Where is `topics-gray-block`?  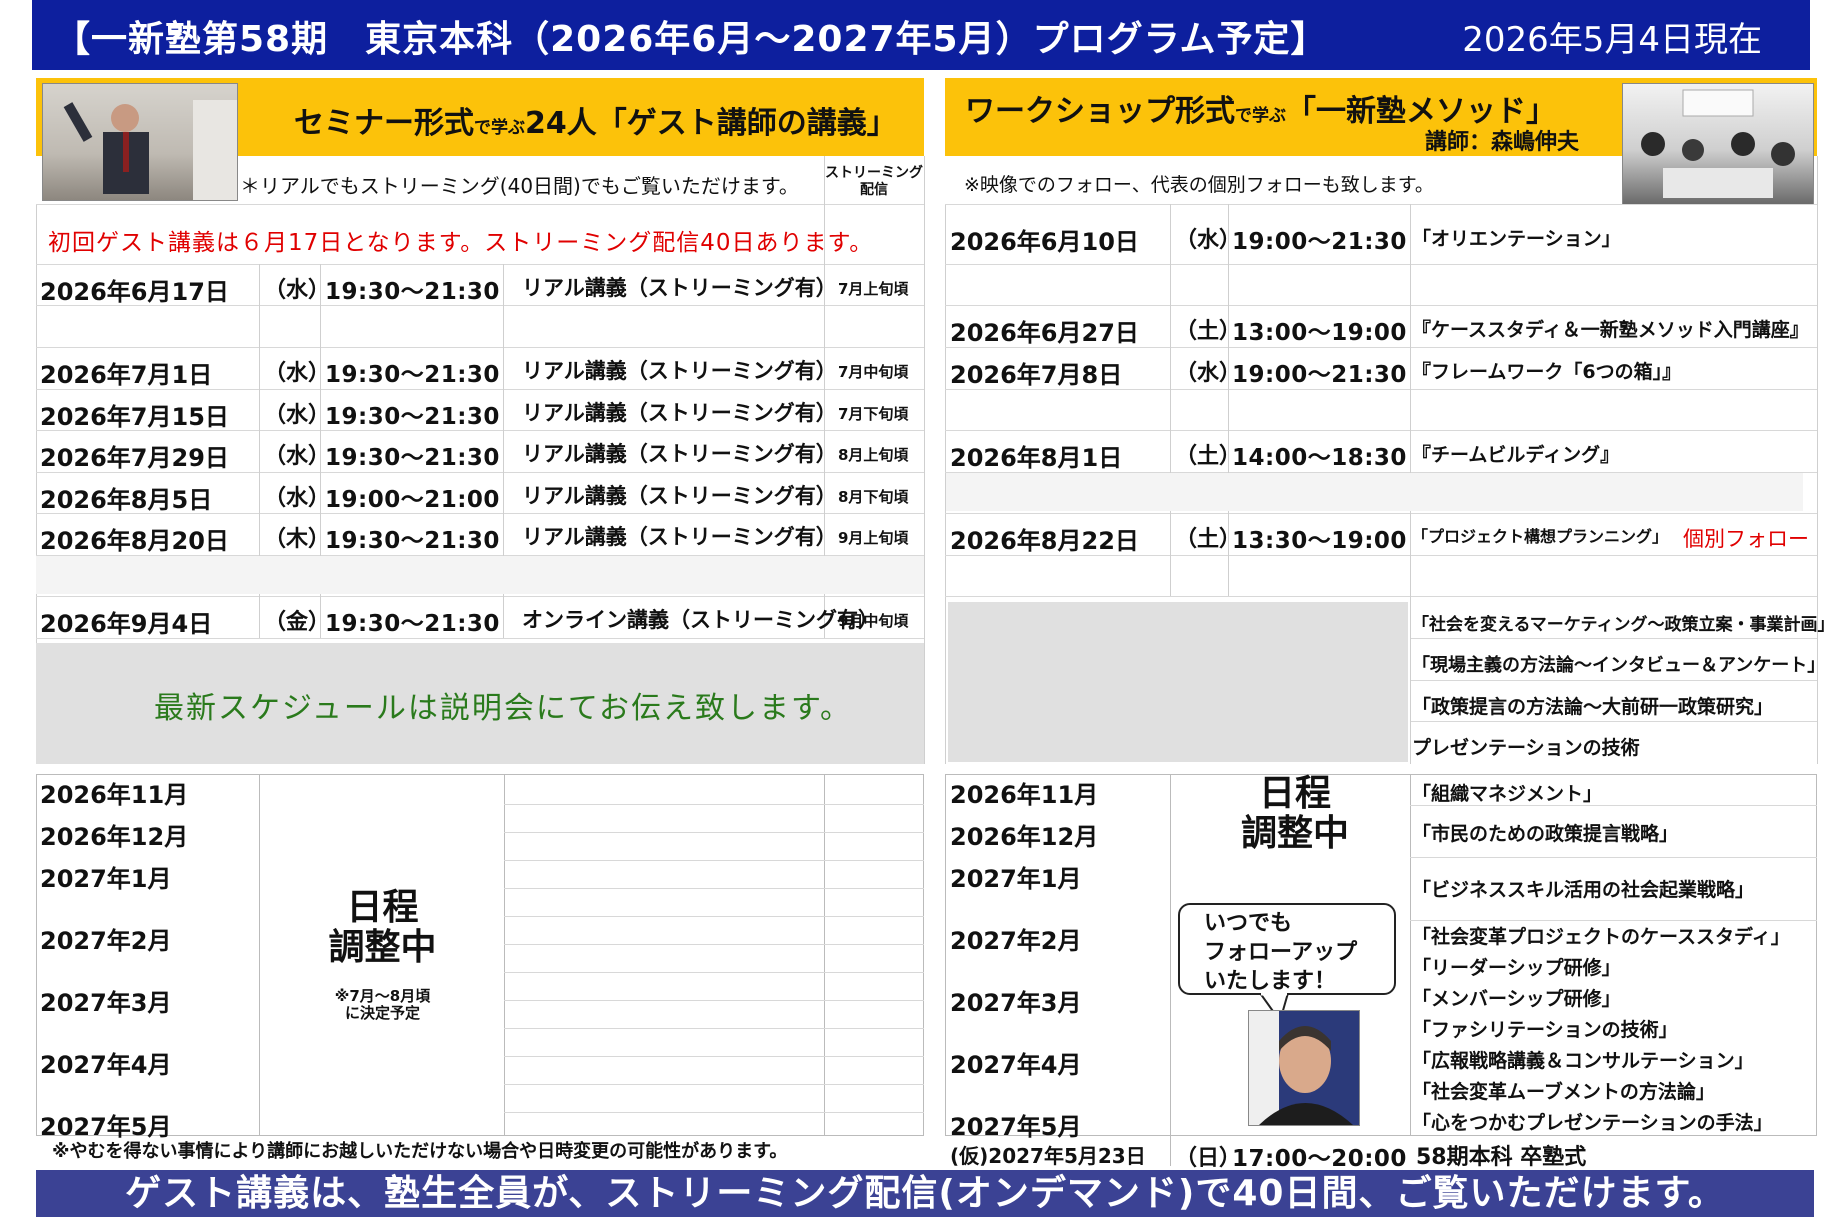
topics-gray-block is located at coordinates (1178, 682).